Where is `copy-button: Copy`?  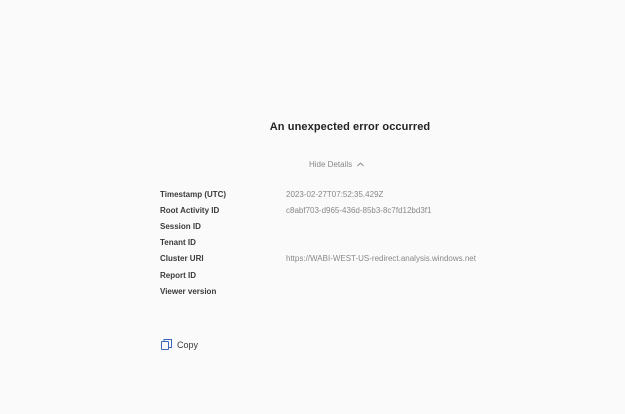 copy-button: Copy is located at coordinates (179, 344).